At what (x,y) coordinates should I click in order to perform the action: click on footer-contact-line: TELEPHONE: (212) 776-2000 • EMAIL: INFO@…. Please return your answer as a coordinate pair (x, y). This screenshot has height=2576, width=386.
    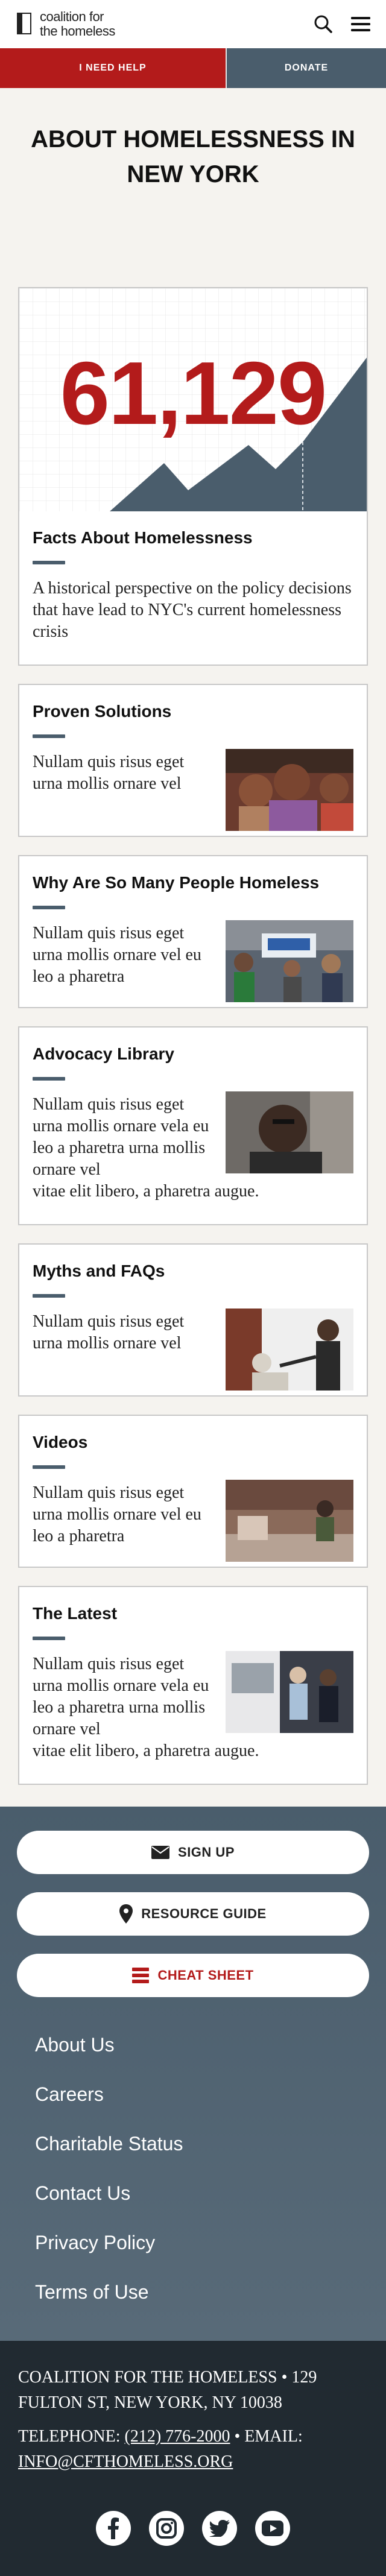
    Looking at the image, I should click on (193, 2449).